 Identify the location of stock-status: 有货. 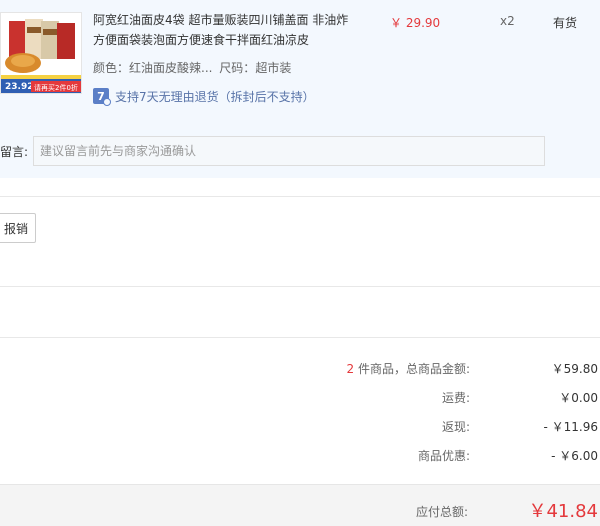
(565, 23).